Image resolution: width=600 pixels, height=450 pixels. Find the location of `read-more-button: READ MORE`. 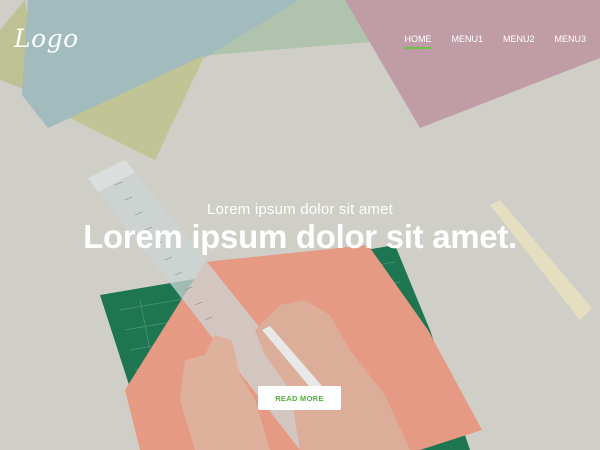

read-more-button: READ MORE is located at coordinates (299, 398).